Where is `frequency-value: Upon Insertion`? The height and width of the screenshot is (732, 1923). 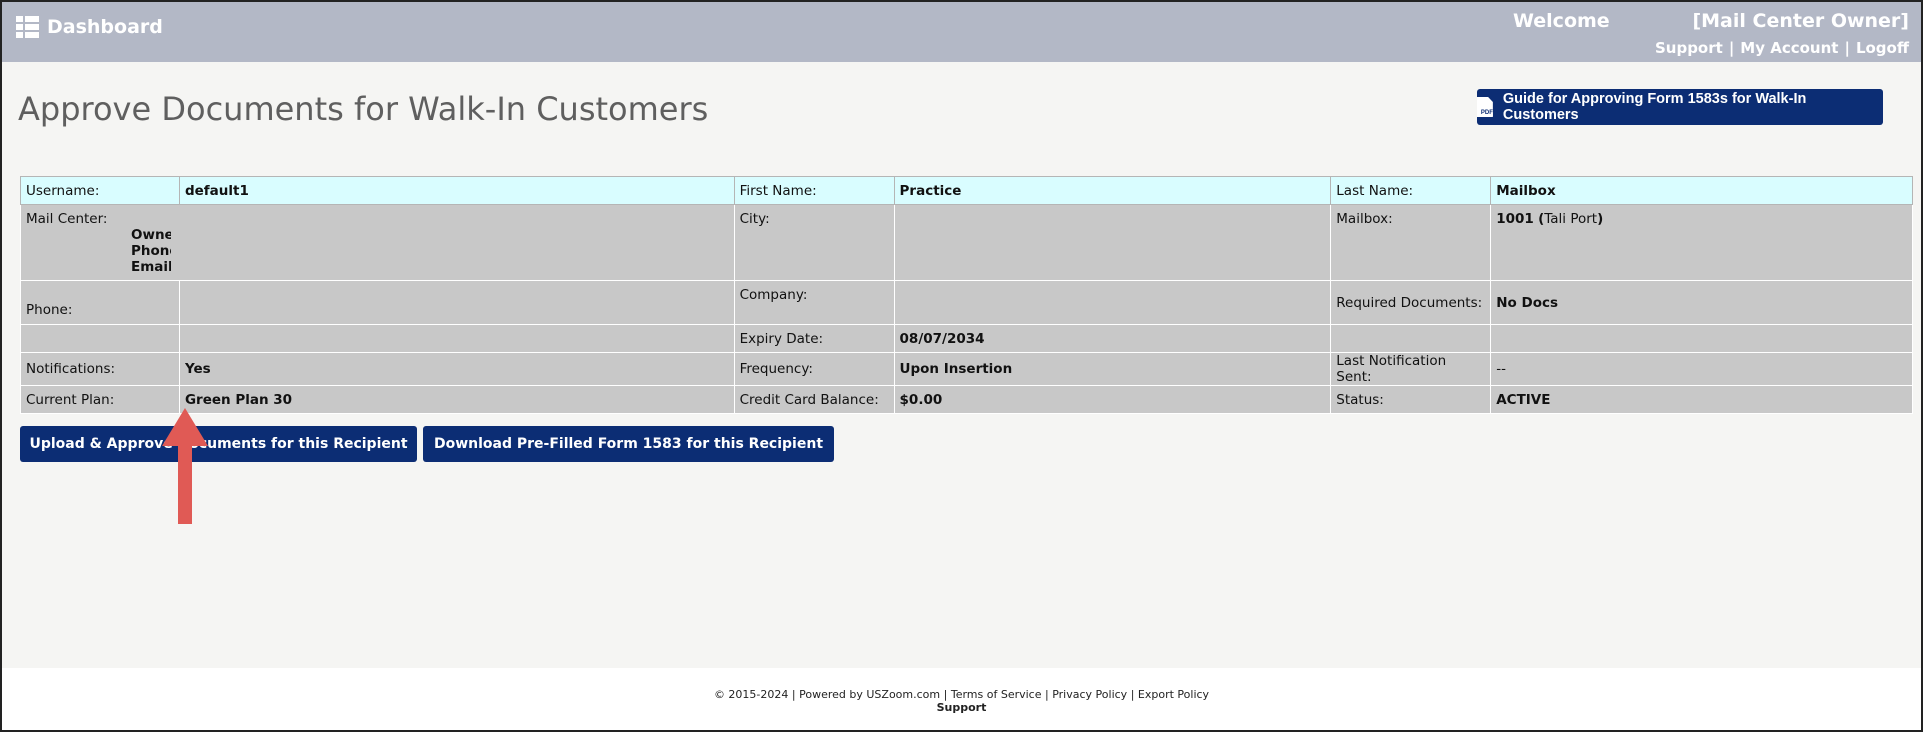
frequency-value: Upon Insertion is located at coordinates (1112, 369).